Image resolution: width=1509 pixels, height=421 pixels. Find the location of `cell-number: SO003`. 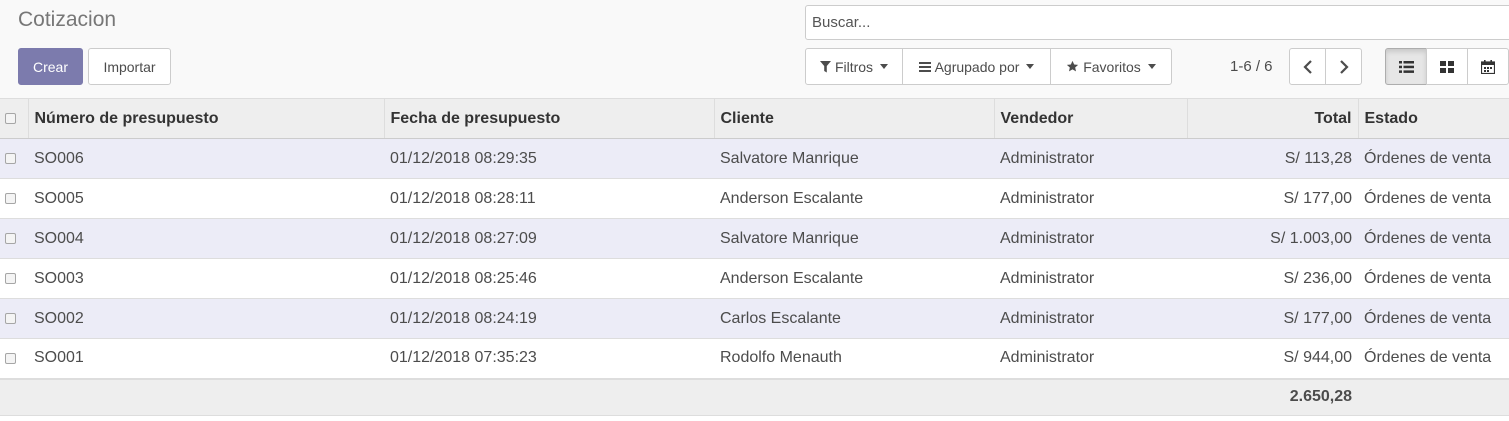

cell-number: SO003 is located at coordinates (206, 278).